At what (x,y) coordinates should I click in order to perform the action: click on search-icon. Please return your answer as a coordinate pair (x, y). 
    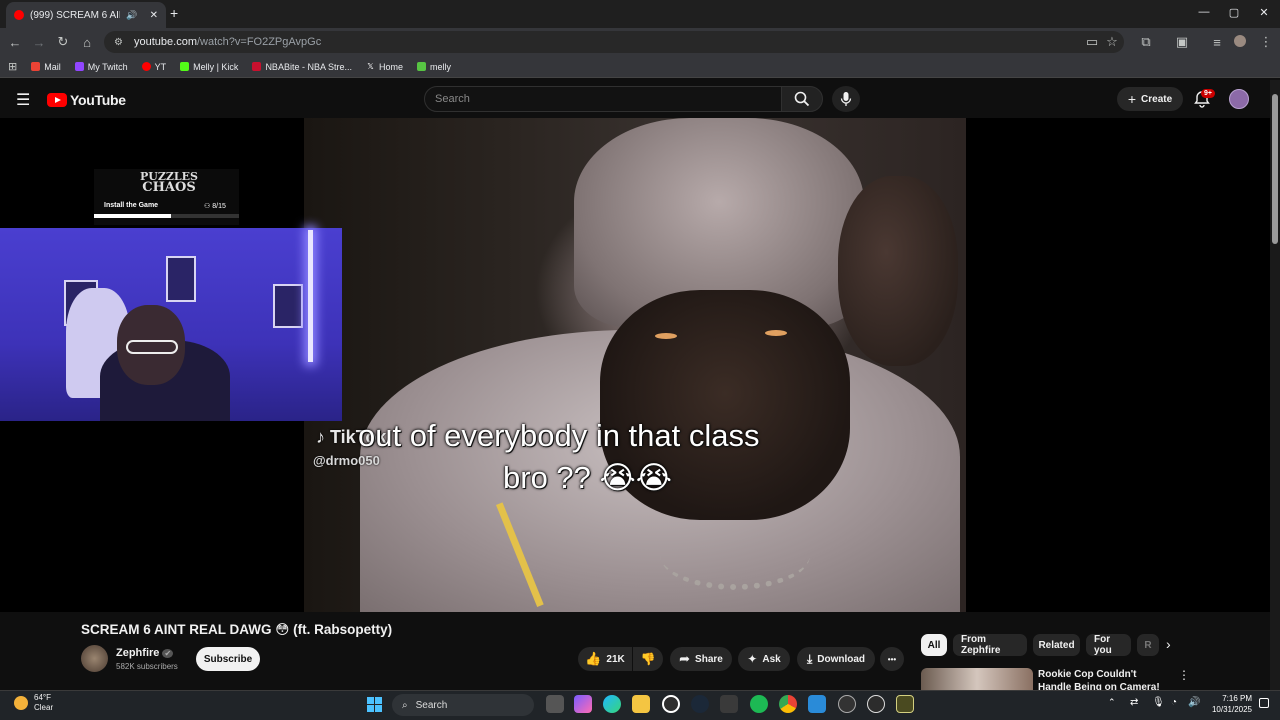
    Looking at the image, I should click on (802, 99).